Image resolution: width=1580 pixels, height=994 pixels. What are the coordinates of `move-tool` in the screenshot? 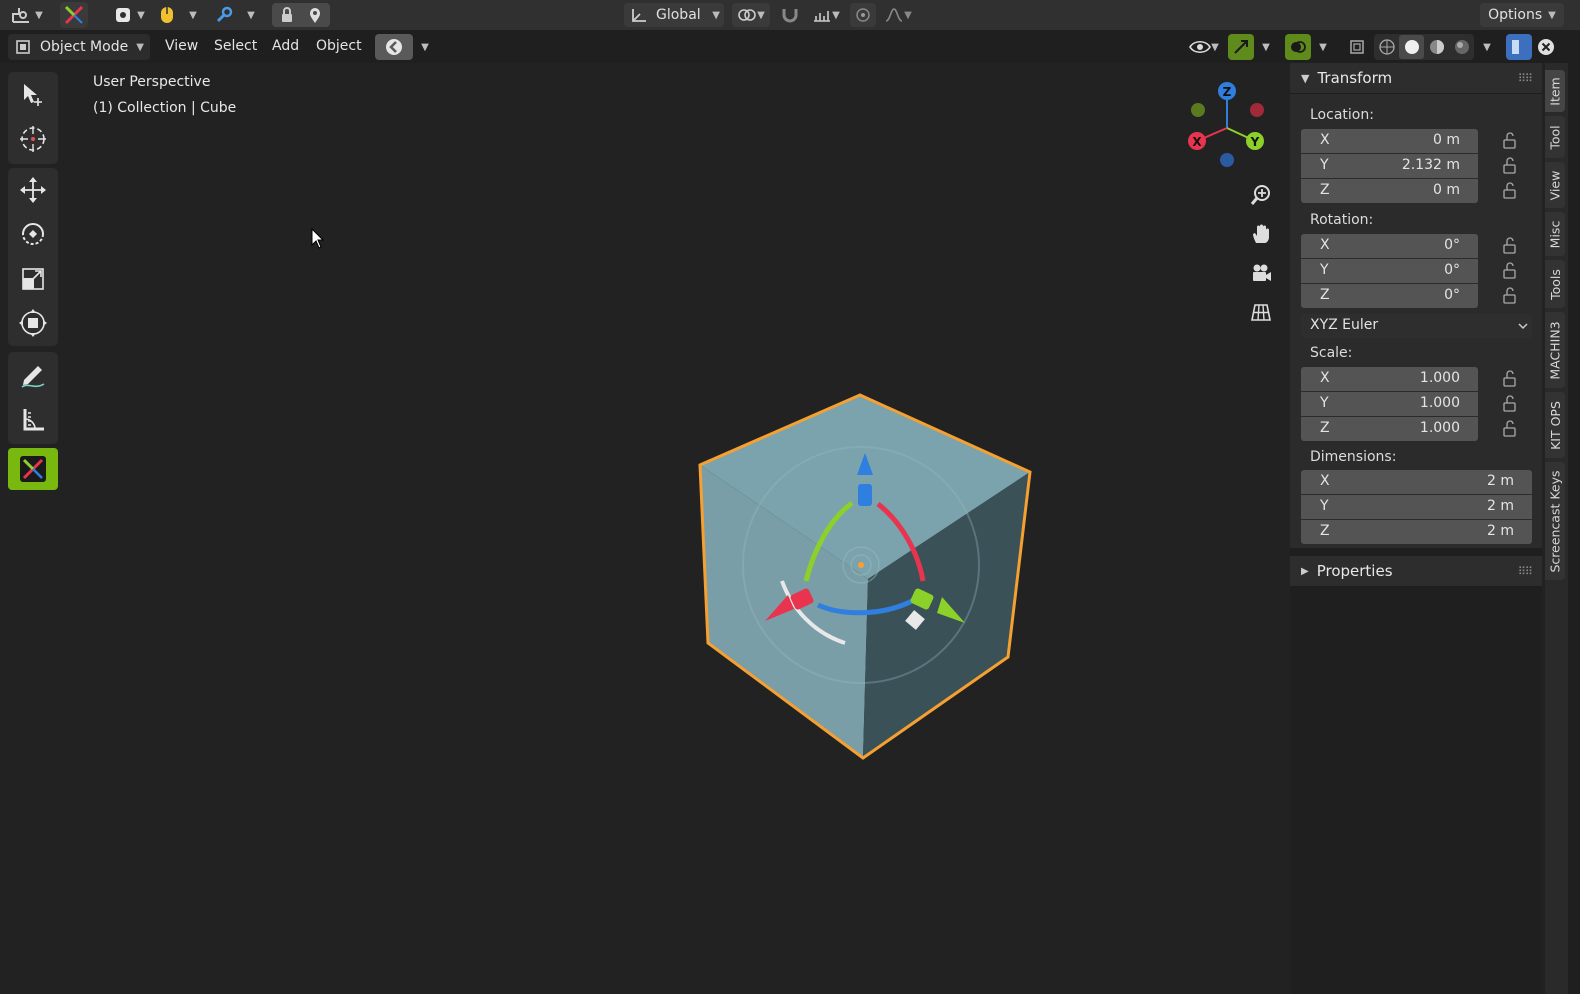 It's located at (33, 190).